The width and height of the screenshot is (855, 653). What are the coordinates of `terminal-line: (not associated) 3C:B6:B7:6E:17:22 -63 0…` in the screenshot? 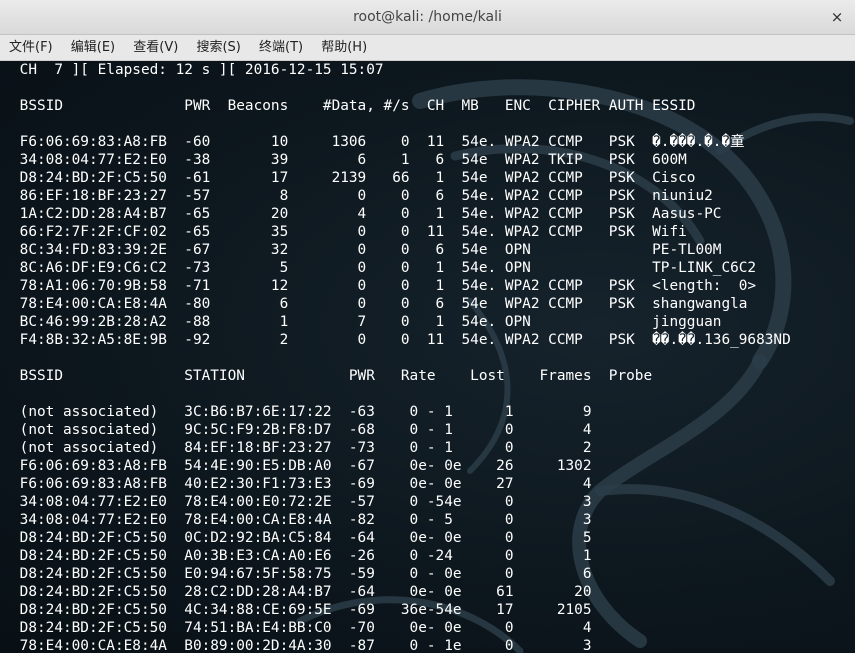 It's located at (301, 412).